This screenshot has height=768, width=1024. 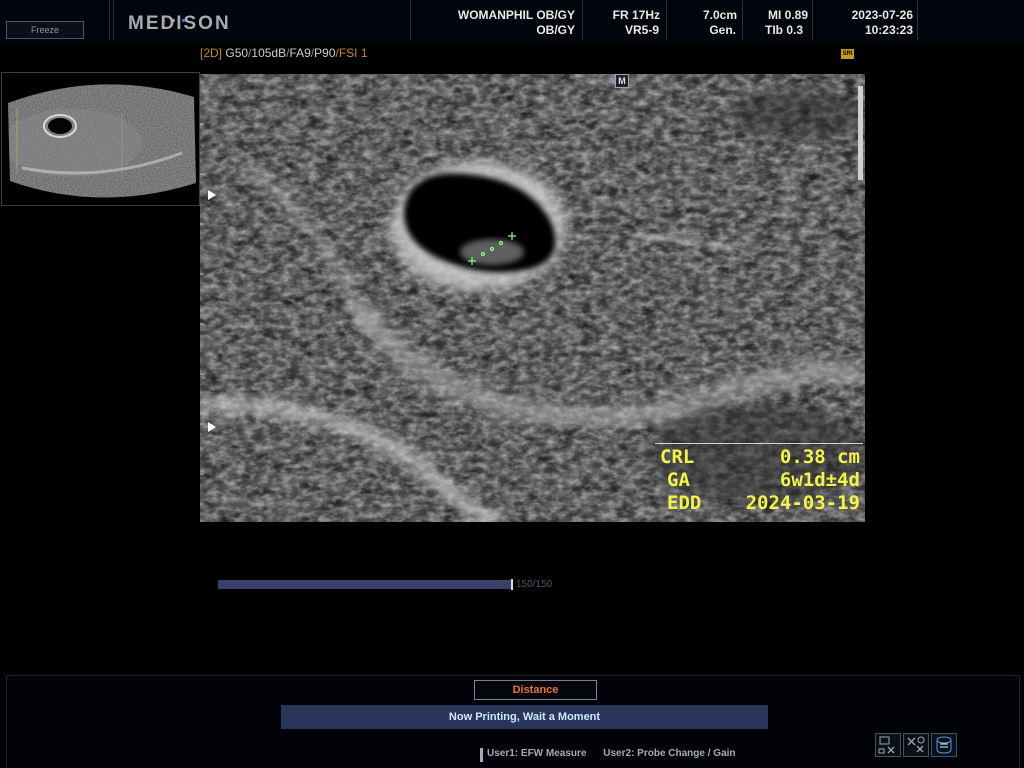 I want to click on distance-button: Distance, so click(x=535, y=690).